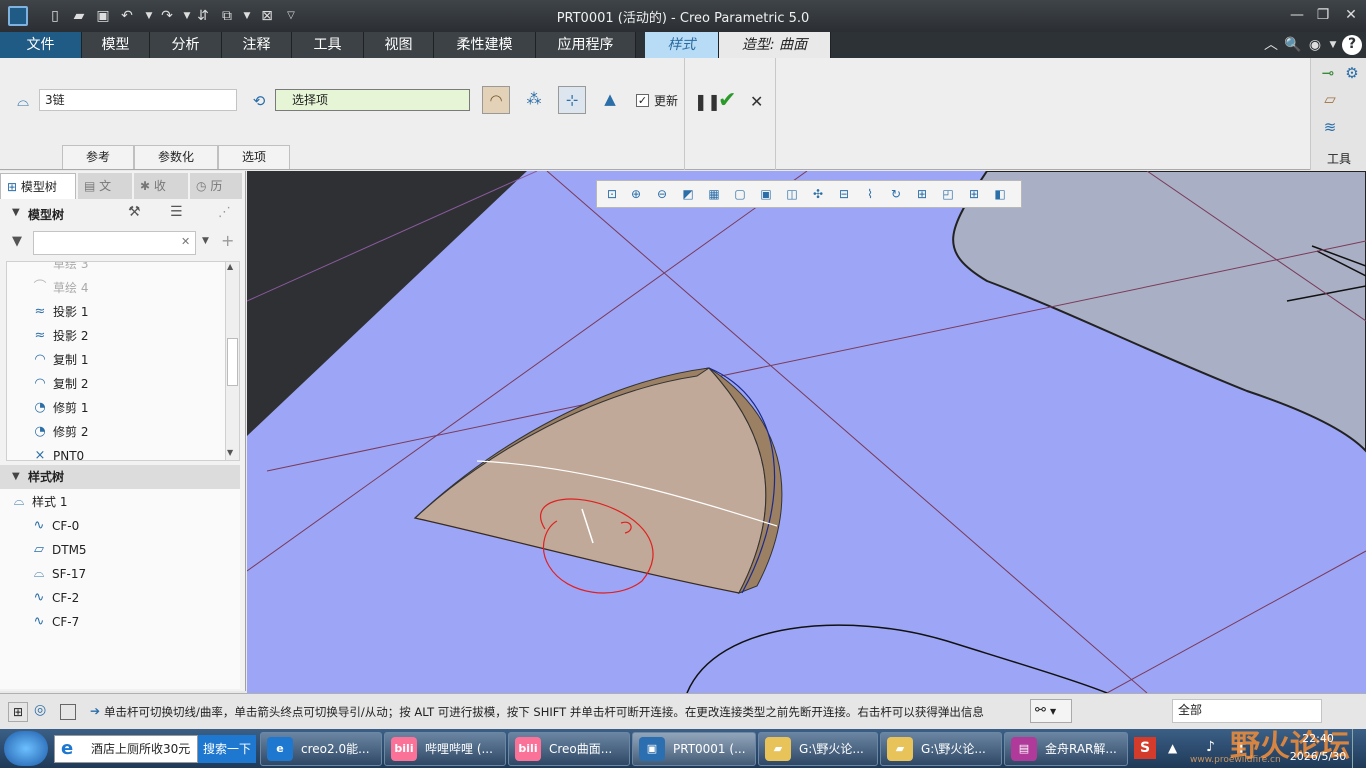  Describe the element at coordinates (216, 186) in the screenshot. I see `tab-history: ◷ 历` at that location.